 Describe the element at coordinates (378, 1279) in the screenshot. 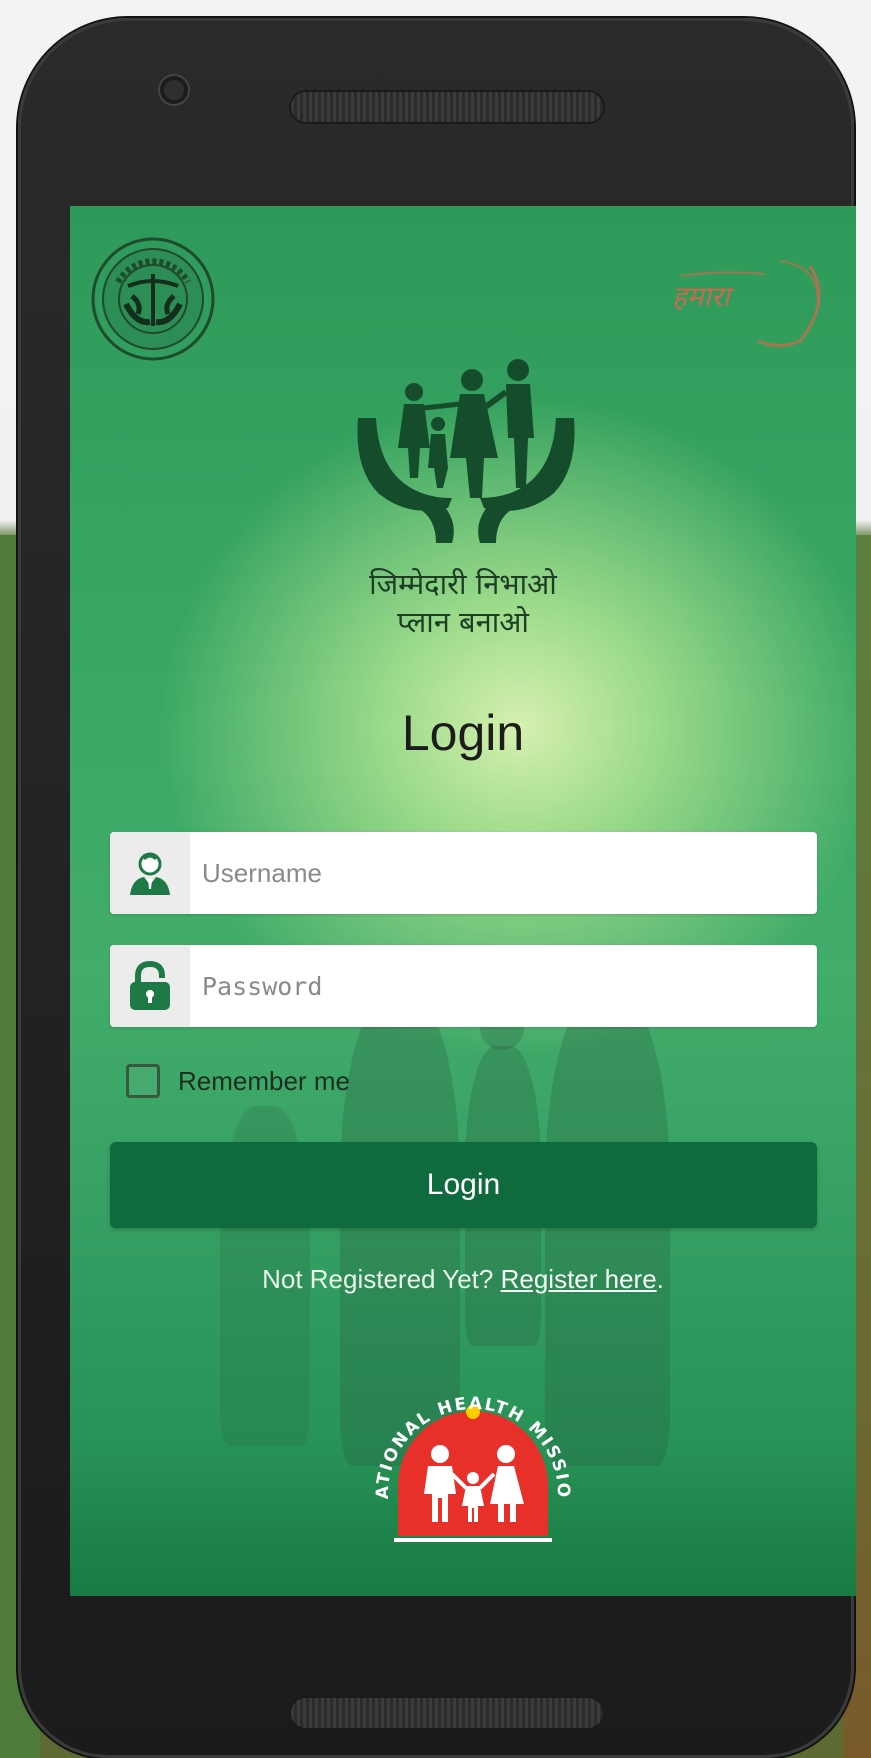

I see `register-prompt-text: Not Registered Yet?` at that location.